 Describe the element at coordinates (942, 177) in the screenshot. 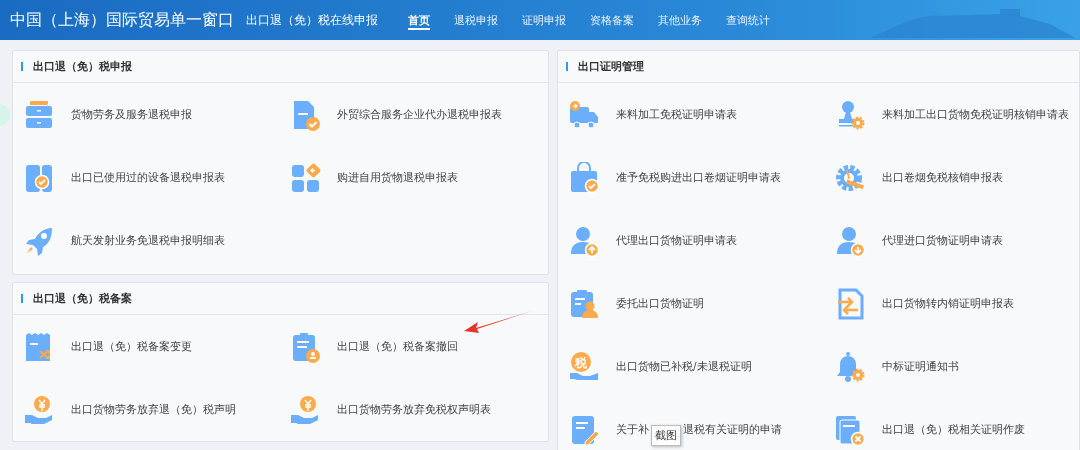

I see `menu-link: 出口卷烟免税核销申报表` at that location.